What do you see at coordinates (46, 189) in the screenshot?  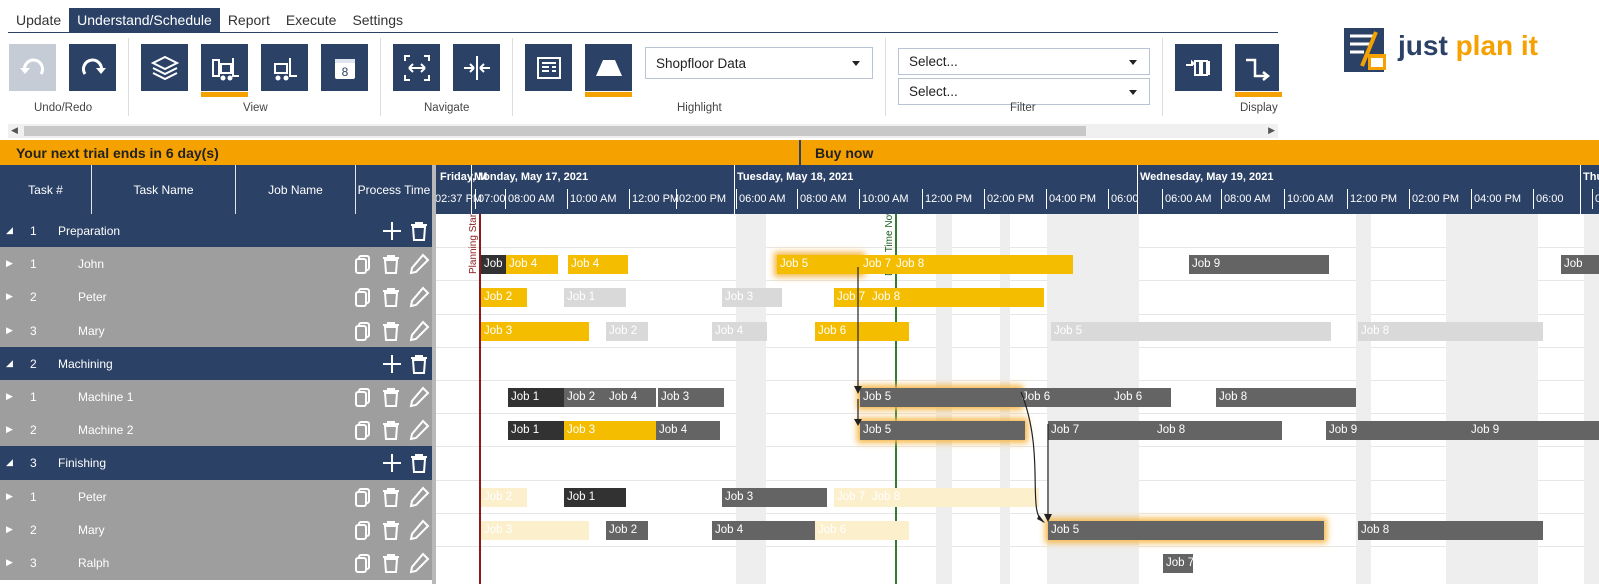 I see `column-header-task-number: Task #` at bounding box center [46, 189].